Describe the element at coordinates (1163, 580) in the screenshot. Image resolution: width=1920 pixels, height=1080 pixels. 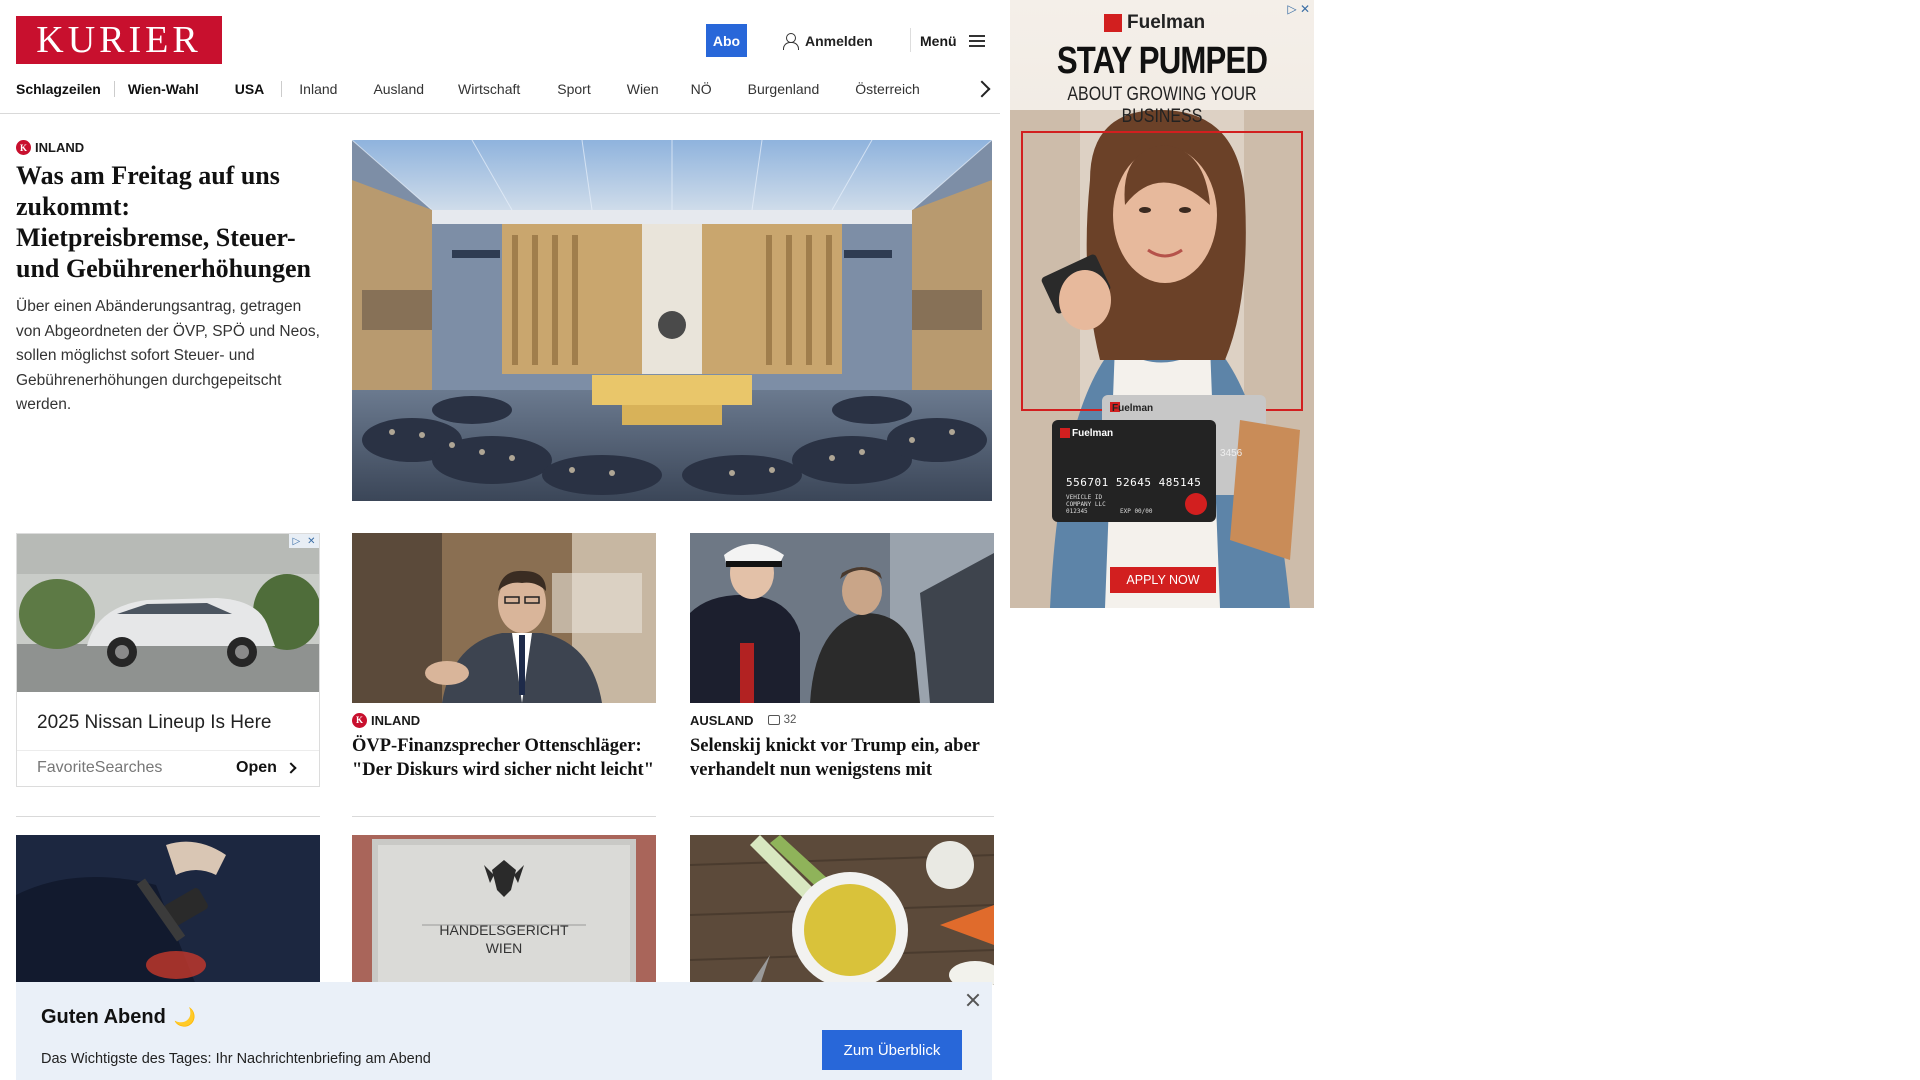
I see `apply-now-button: APPLY NOW` at that location.